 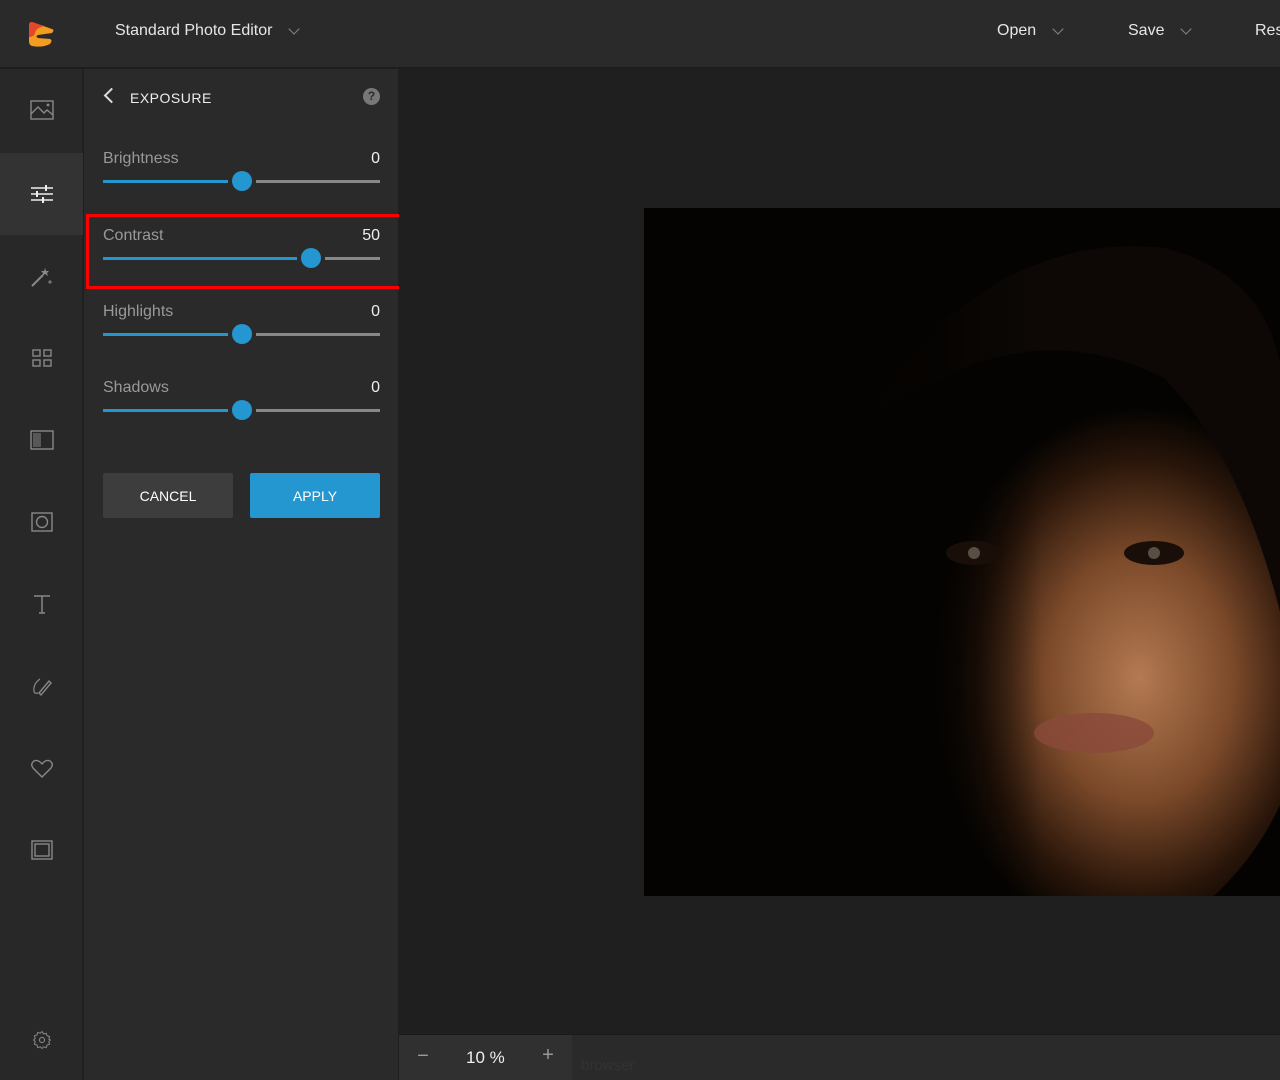 I want to click on brightness-slider-group: Brightness 0, so click(x=241, y=185).